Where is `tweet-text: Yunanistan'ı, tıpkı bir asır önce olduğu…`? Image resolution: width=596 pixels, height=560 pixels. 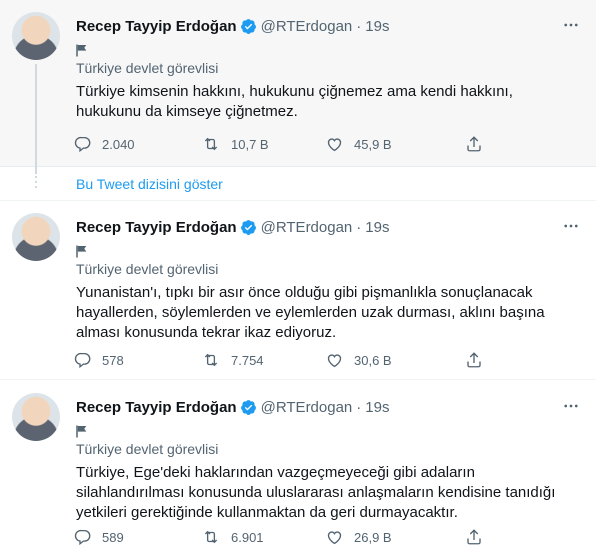 tweet-text: Yunanistan'ı, tıpkı bir asır önce olduğu… is located at coordinates (310, 312).